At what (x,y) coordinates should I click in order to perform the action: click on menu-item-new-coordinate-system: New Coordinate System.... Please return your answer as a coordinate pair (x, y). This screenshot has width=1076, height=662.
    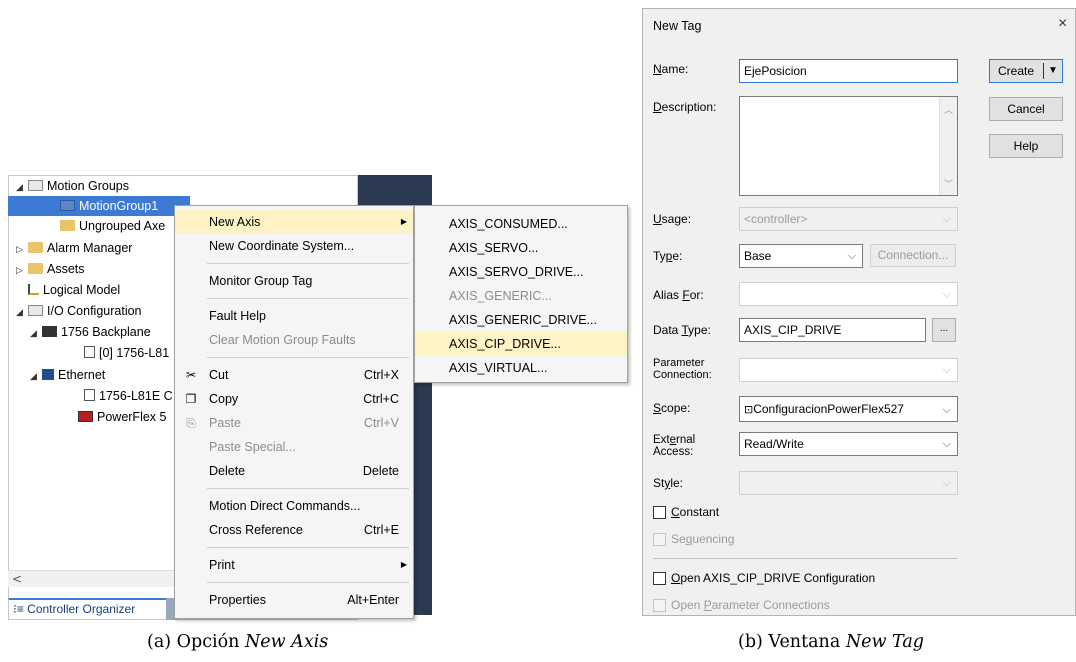
    Looking at the image, I should click on (294, 246).